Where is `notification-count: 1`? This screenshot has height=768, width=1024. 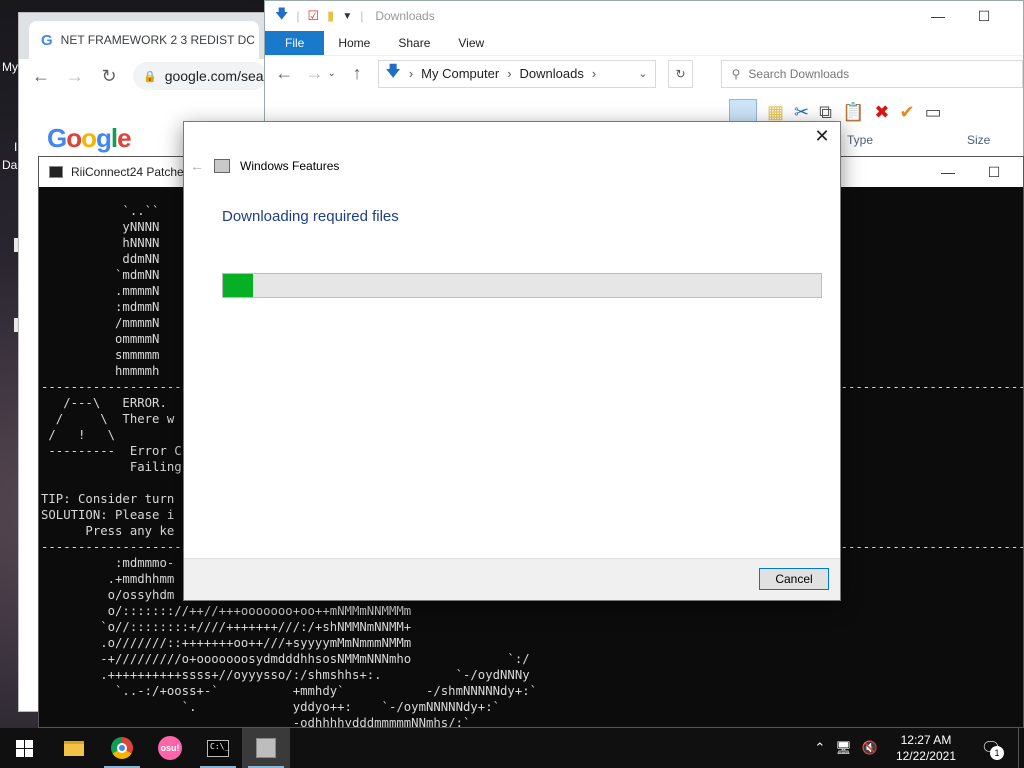 notification-count: 1 is located at coordinates (997, 753).